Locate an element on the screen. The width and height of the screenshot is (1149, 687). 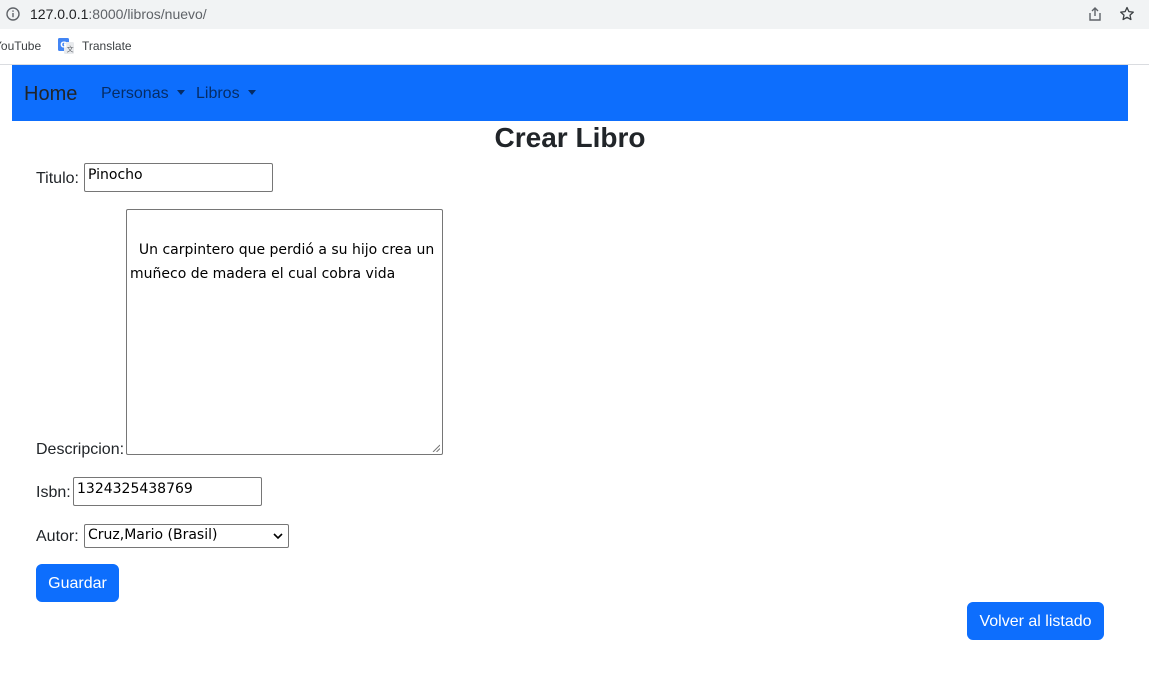
bookmark-youtube: YouTube is located at coordinates (20, 46).